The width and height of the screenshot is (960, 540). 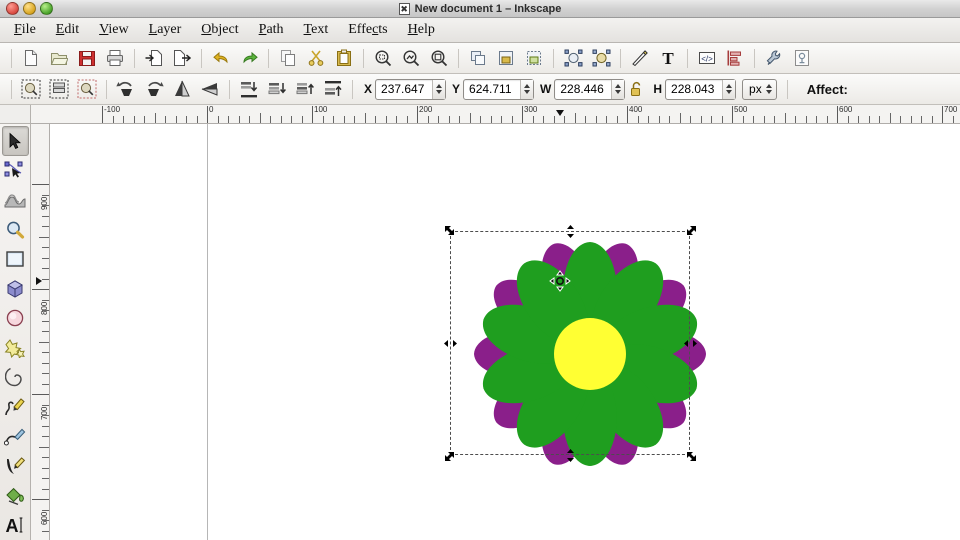 What do you see at coordinates (316, 30) in the screenshot?
I see `menu-text: Text` at bounding box center [316, 30].